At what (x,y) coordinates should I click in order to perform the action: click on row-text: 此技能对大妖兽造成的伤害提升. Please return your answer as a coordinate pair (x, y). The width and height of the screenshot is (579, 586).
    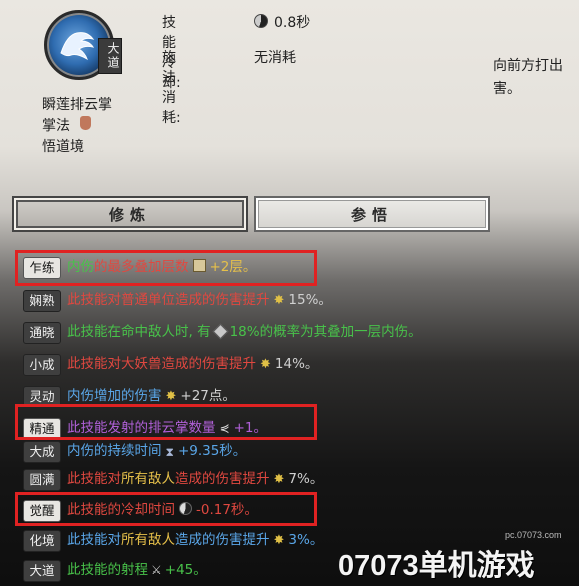
    Looking at the image, I should click on (161, 364).